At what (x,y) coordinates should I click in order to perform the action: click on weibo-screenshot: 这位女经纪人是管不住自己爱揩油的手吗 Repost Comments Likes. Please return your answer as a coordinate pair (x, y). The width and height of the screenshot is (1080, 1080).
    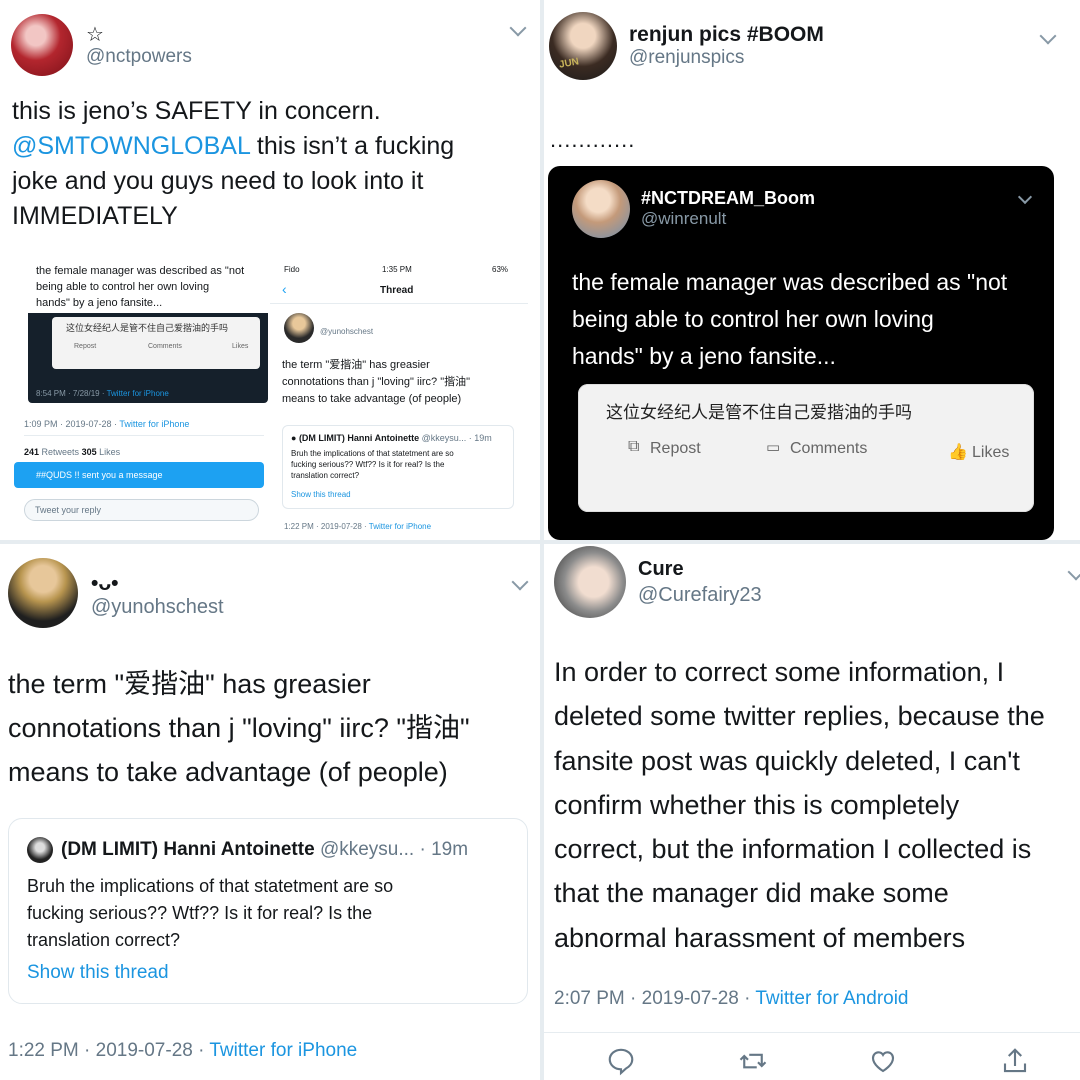
    Looking at the image, I should click on (156, 343).